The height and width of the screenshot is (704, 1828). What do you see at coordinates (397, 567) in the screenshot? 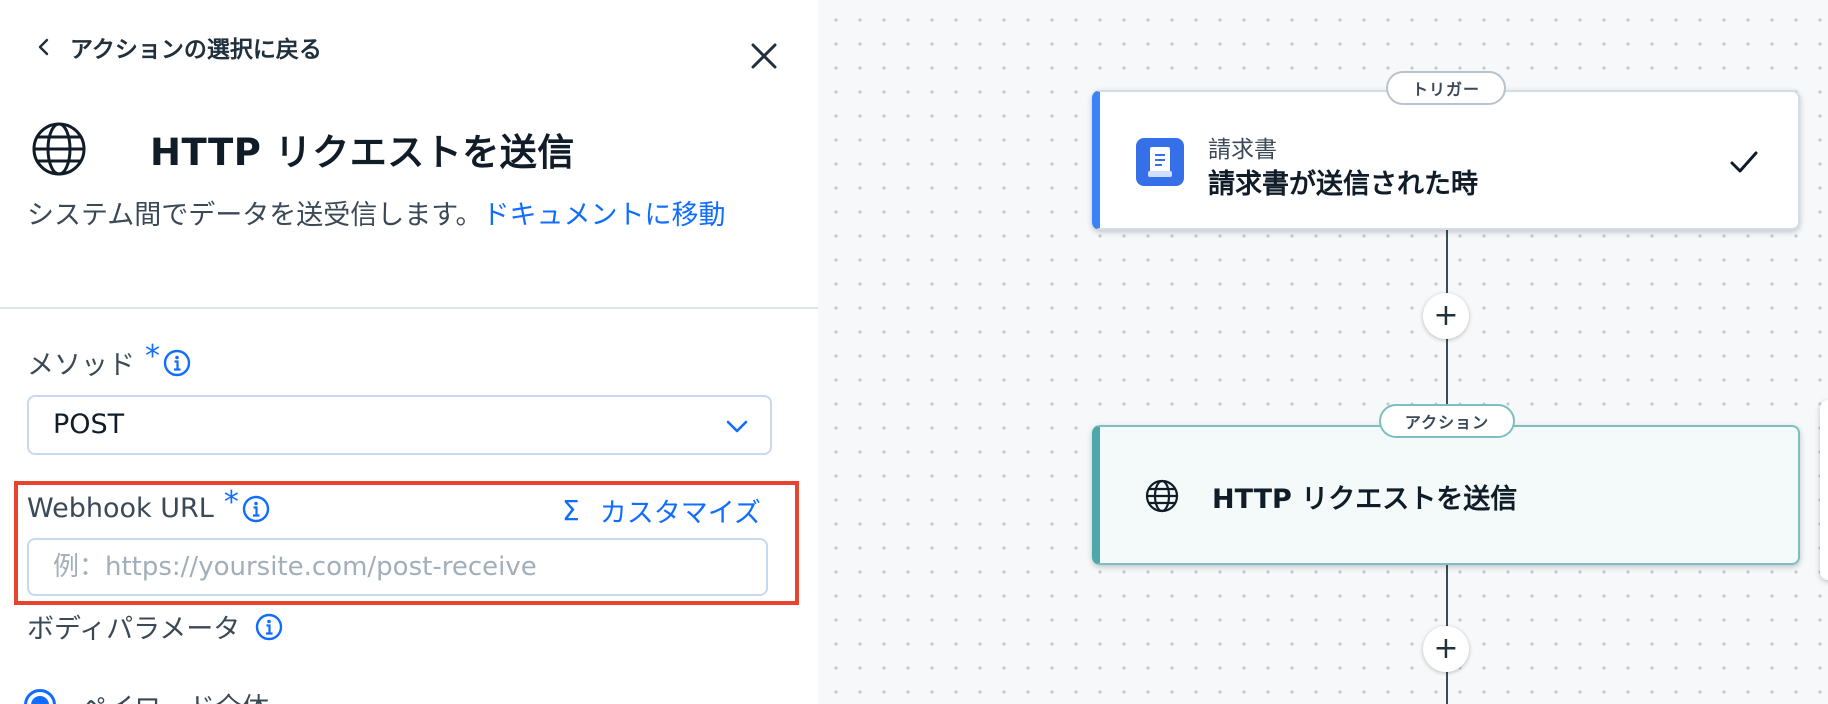
I see `webhook-url-input` at bounding box center [397, 567].